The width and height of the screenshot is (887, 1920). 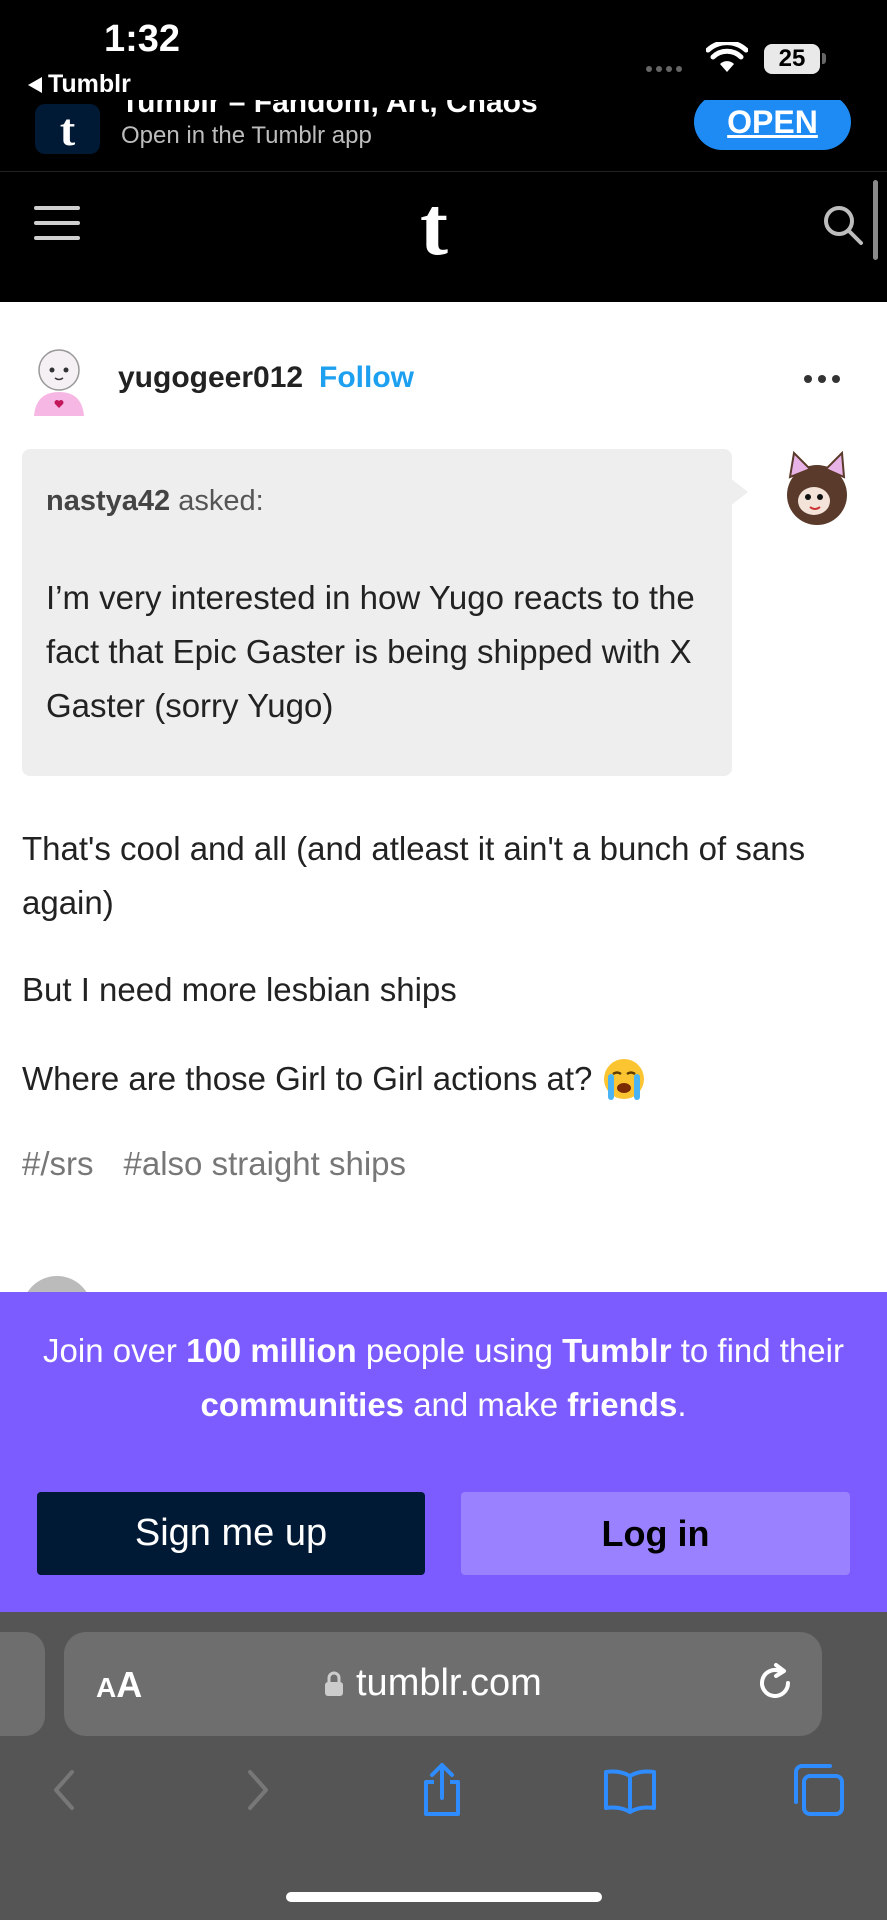 I want to click on status-bar: 1:32 Tumblr 25, so click(x=443, y=50).